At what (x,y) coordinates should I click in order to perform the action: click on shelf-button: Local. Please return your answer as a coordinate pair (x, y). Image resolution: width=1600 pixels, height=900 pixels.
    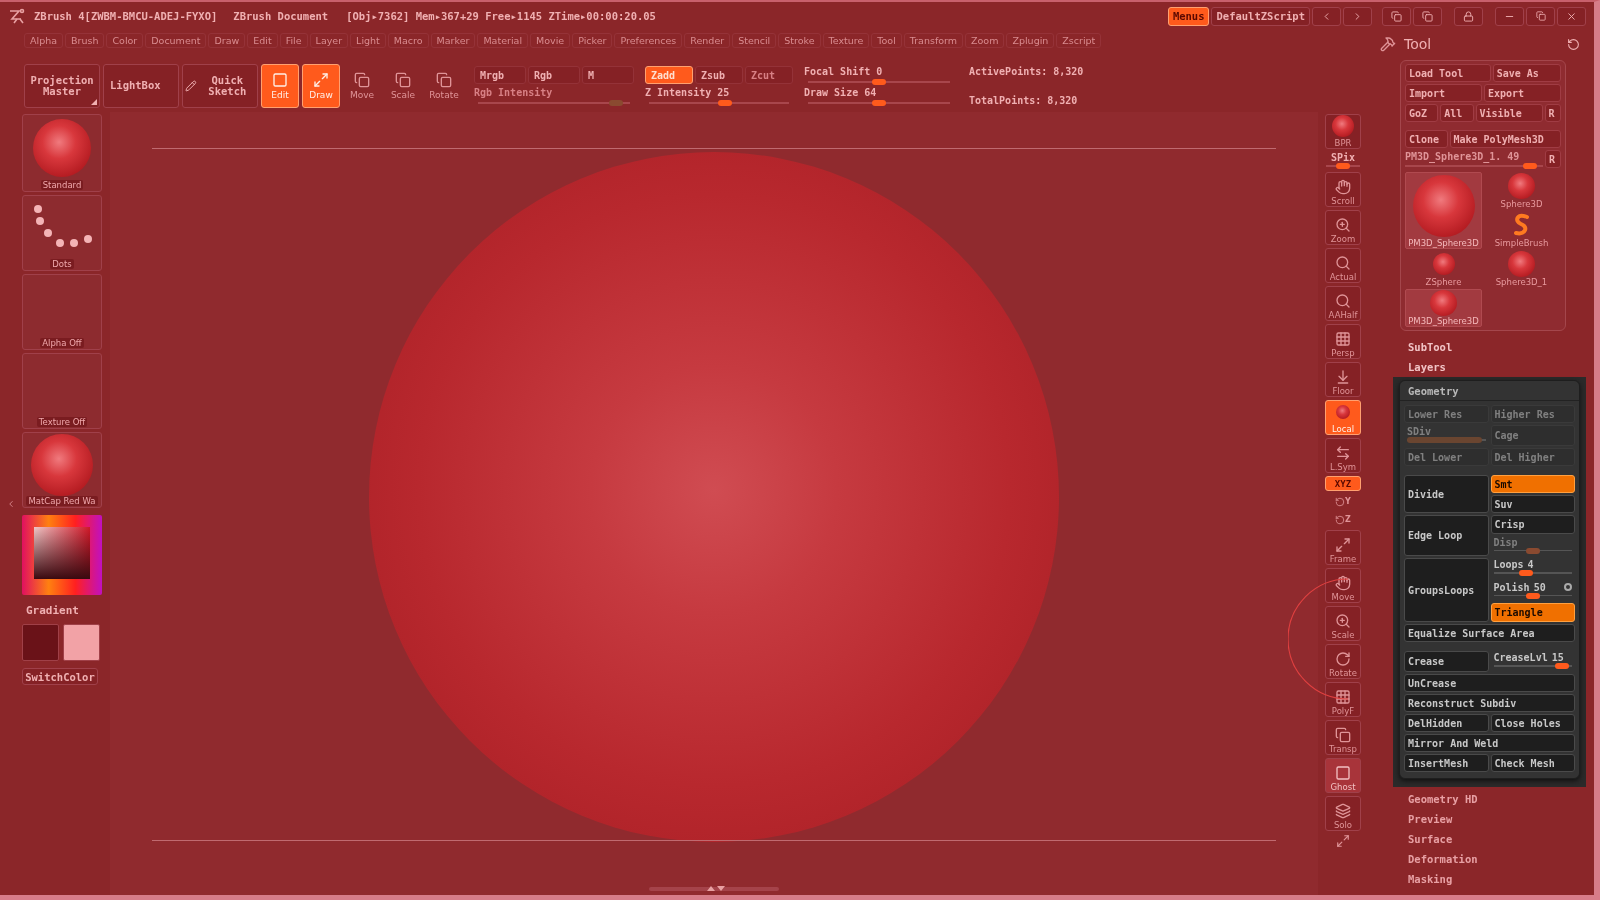
    Looking at the image, I should click on (1343, 417).